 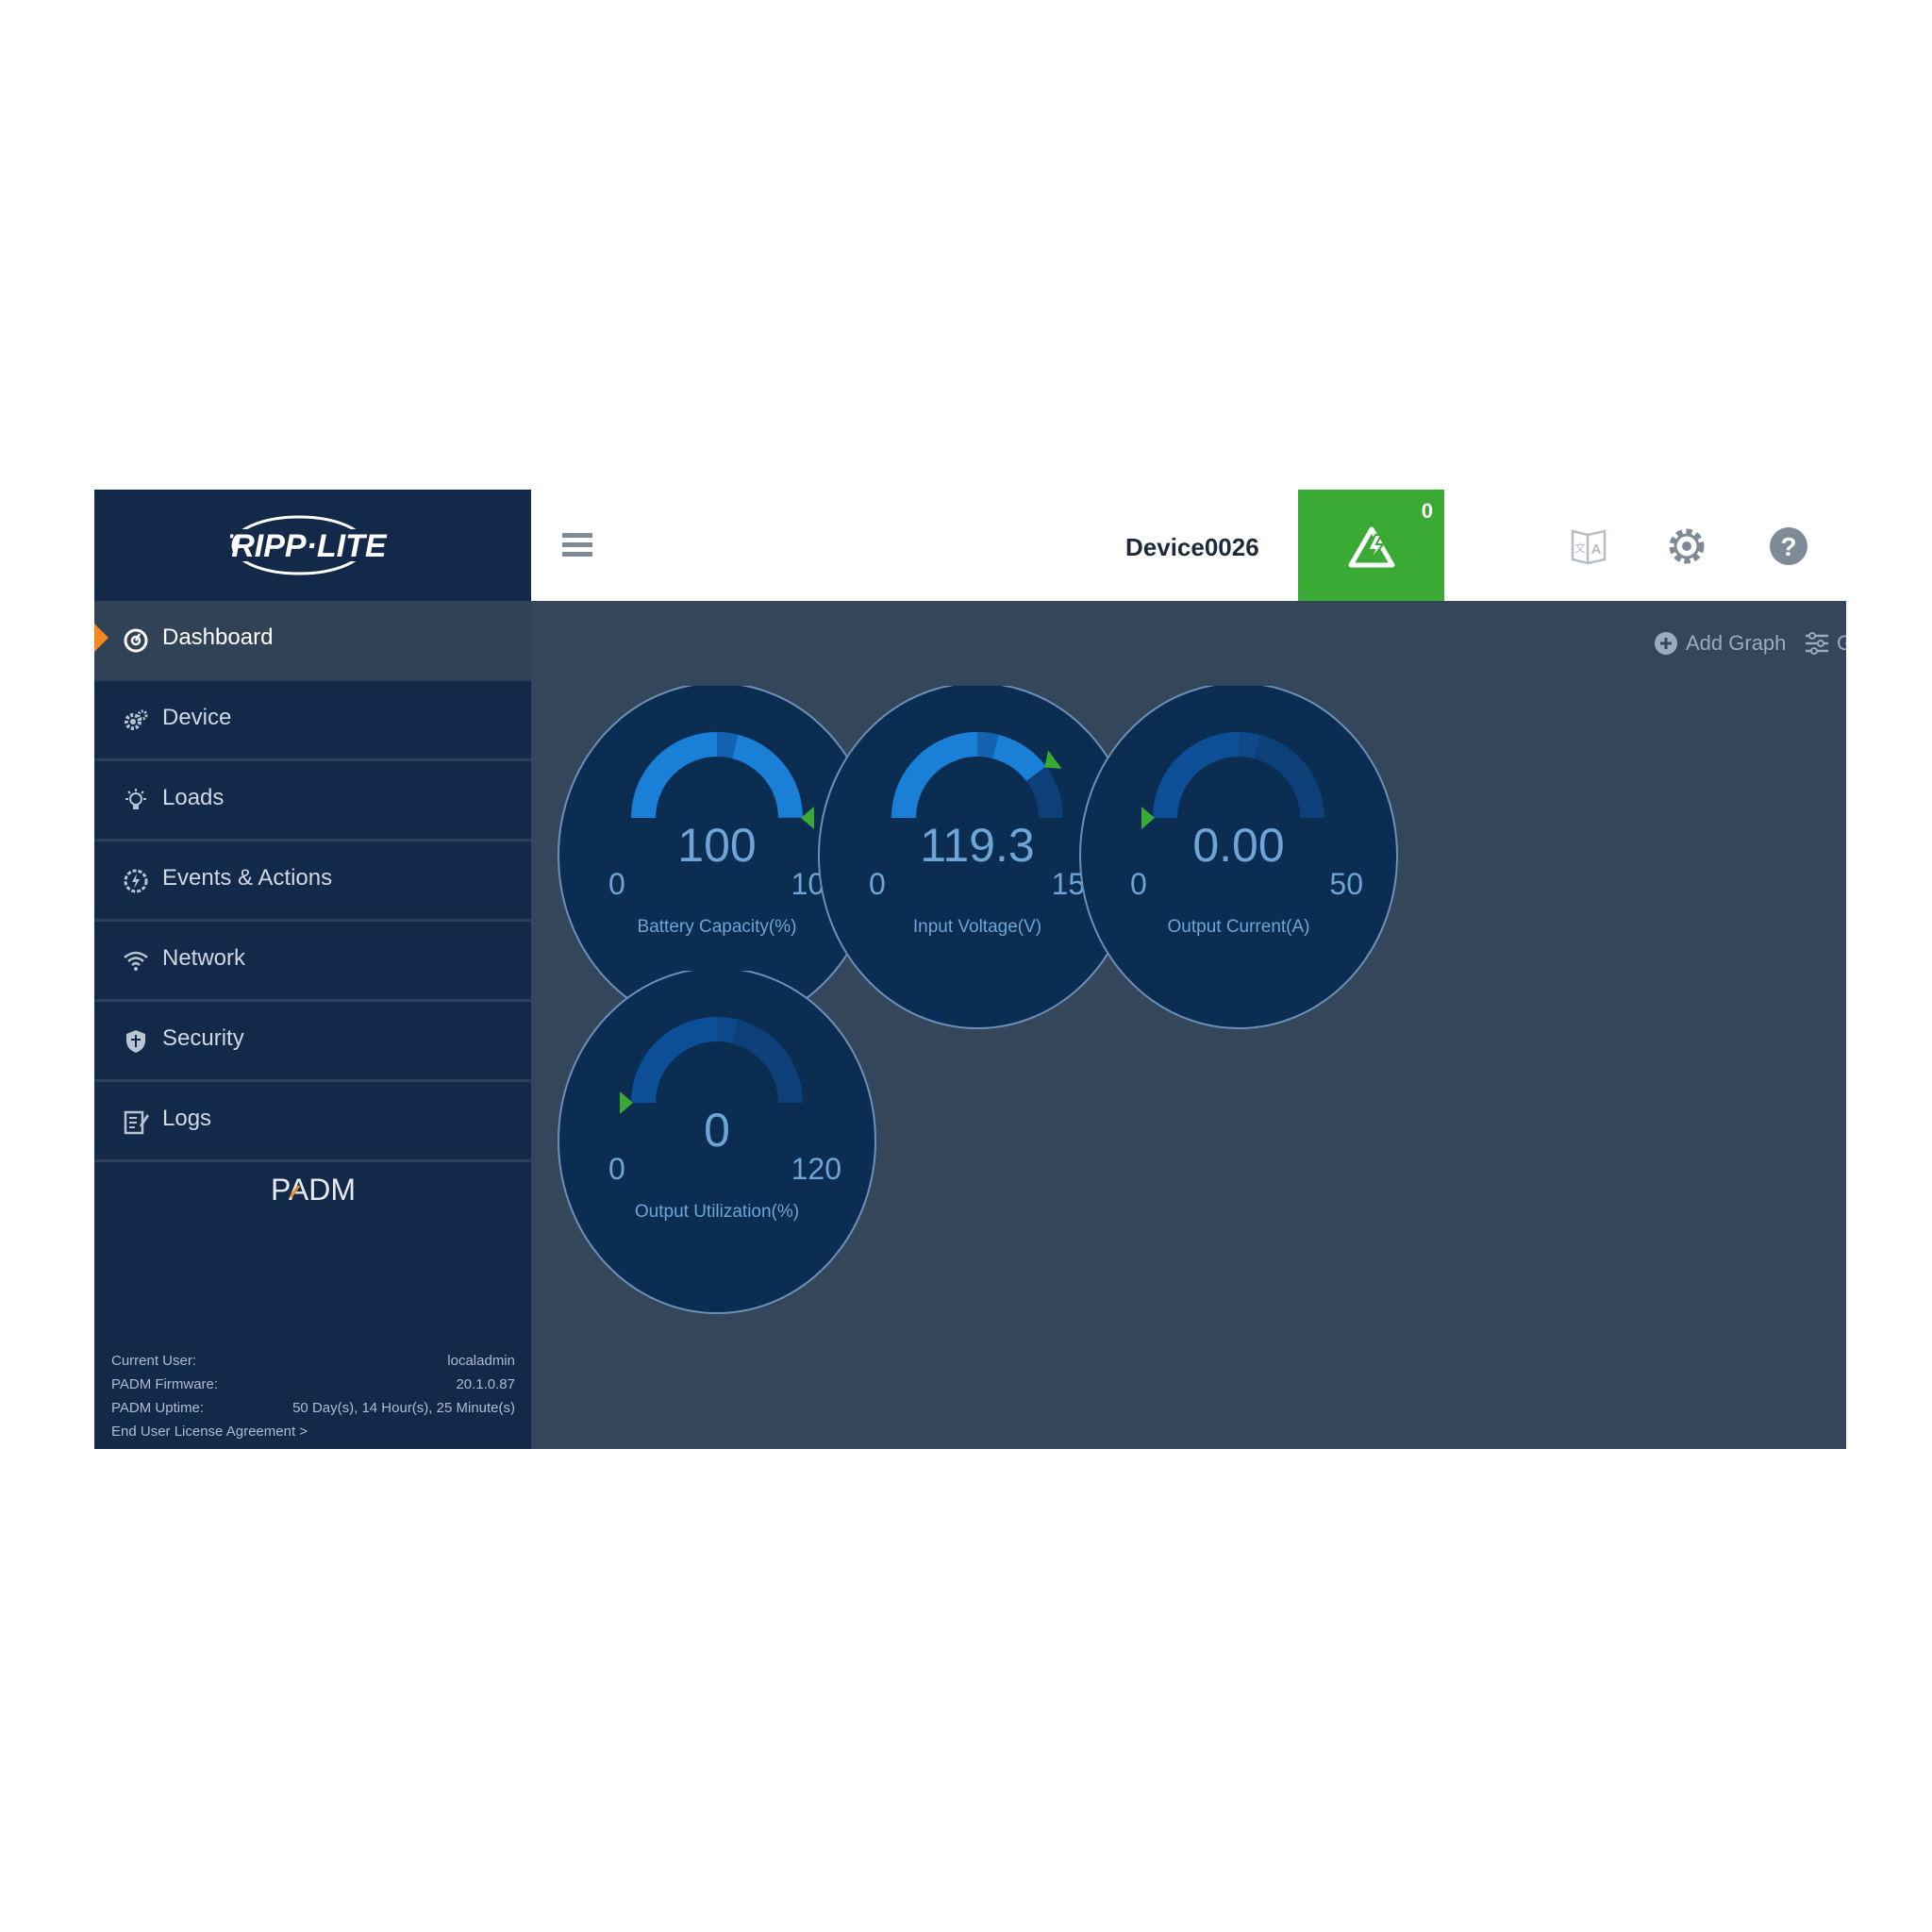 I want to click on brand-logo-area: TRIPP·LITE, so click(x=312, y=545).